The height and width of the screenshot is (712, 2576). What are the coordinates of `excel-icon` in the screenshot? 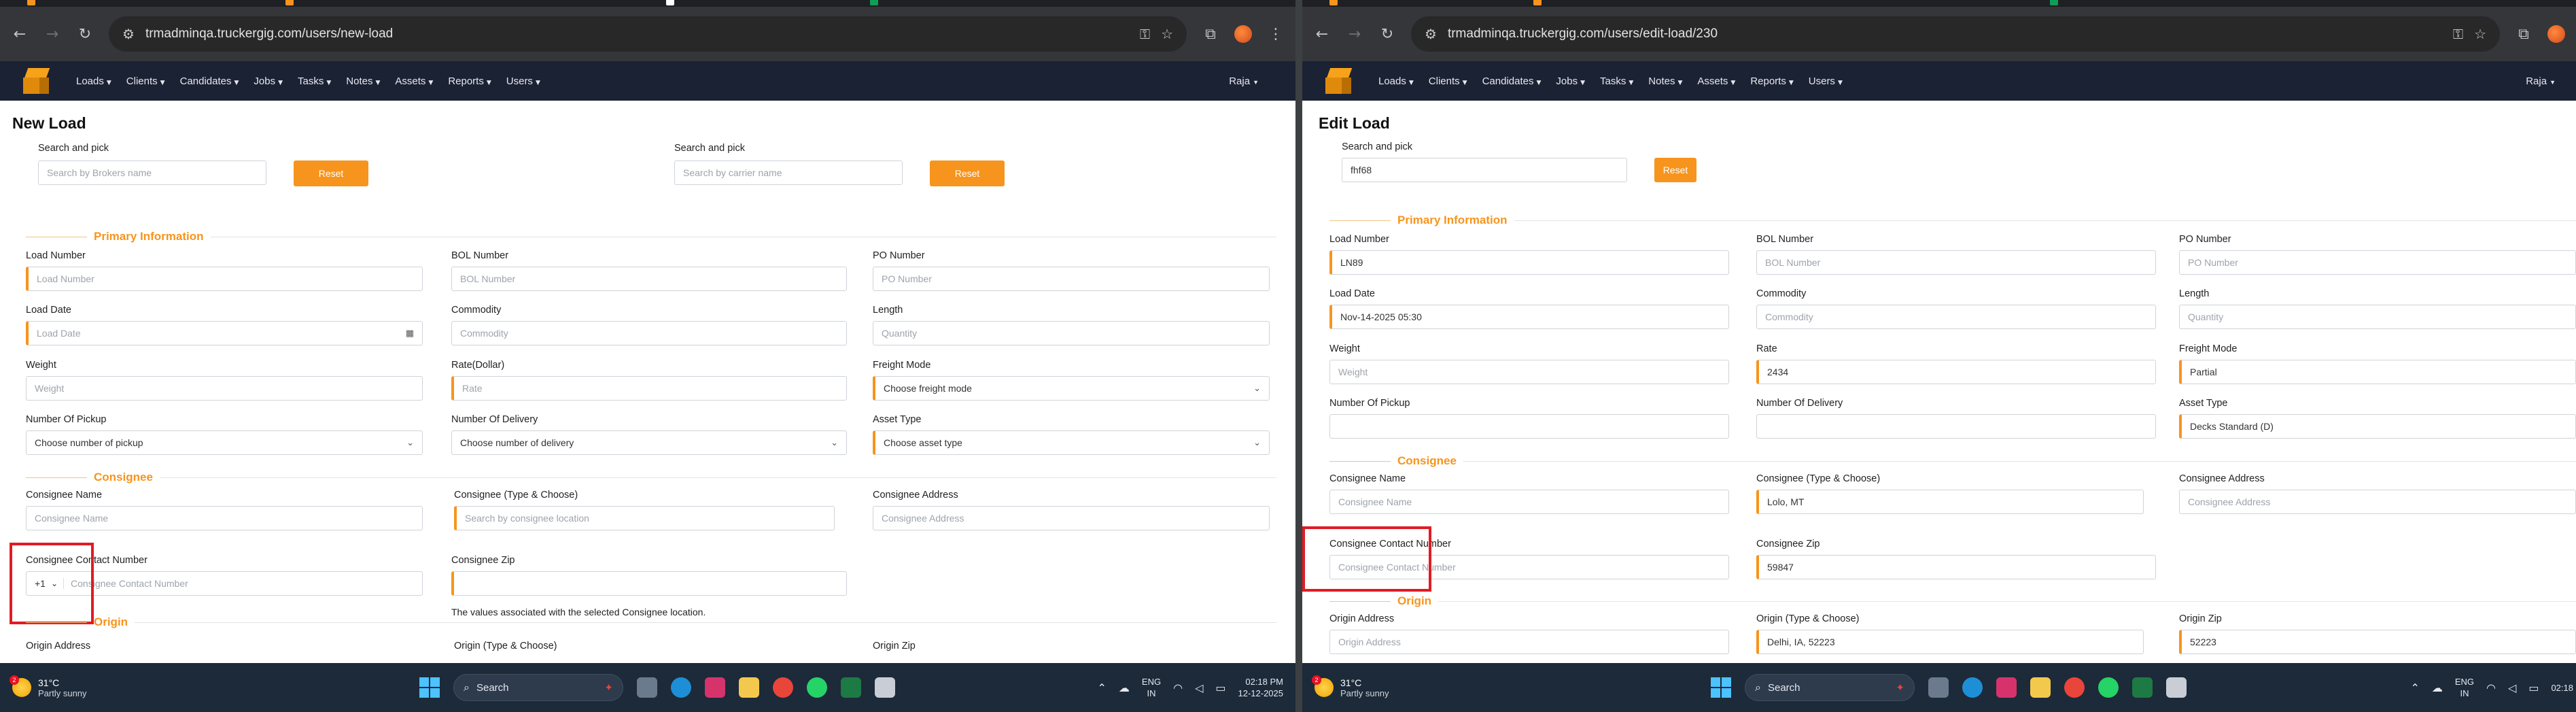 It's located at (2142, 687).